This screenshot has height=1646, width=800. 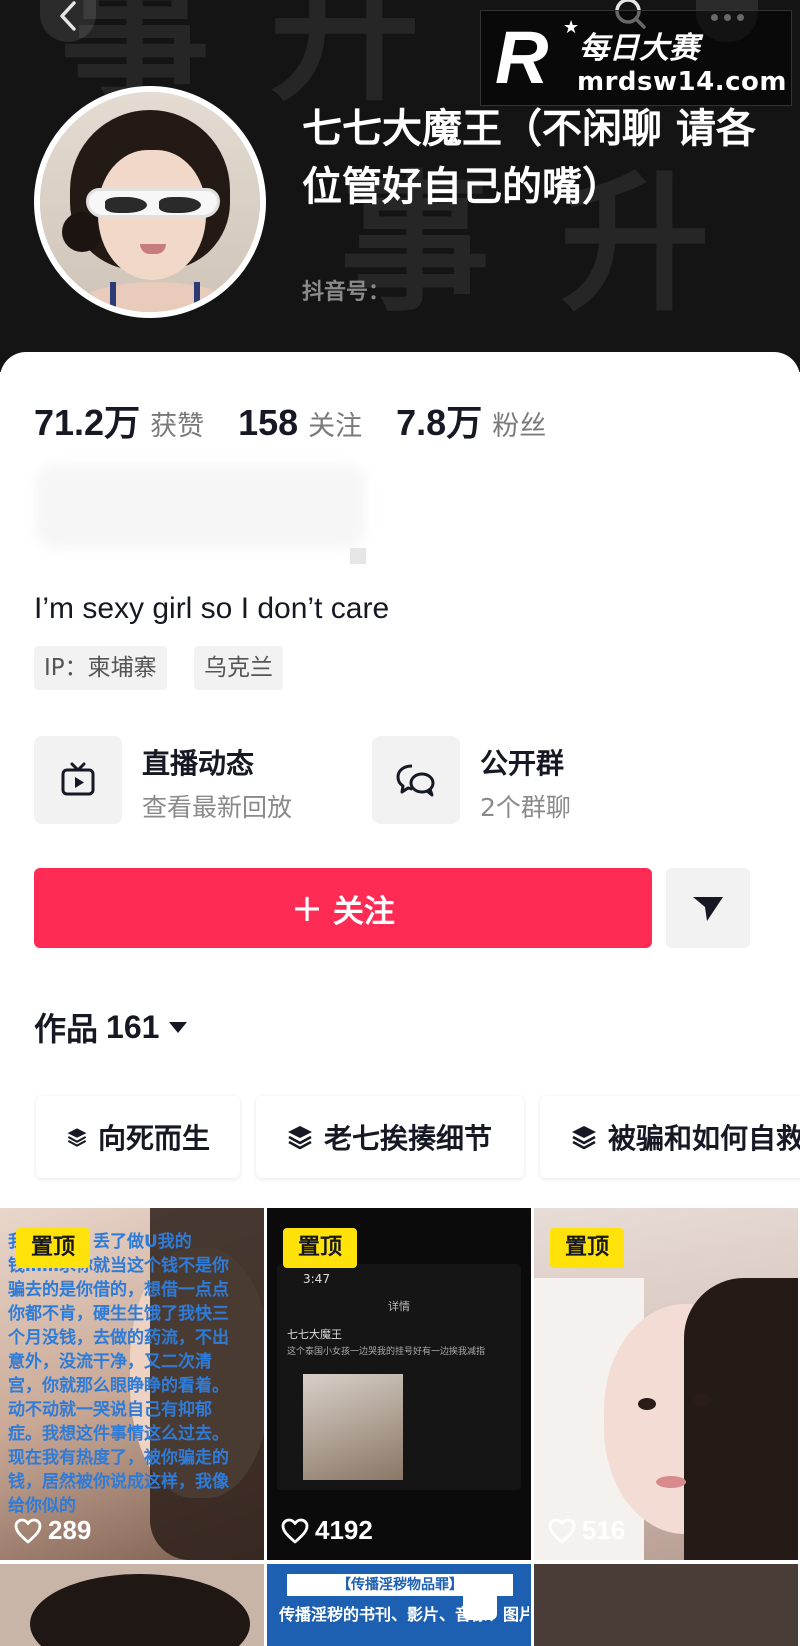 I want to click on watermark-url: mrdsw14.com, so click(x=682, y=82).